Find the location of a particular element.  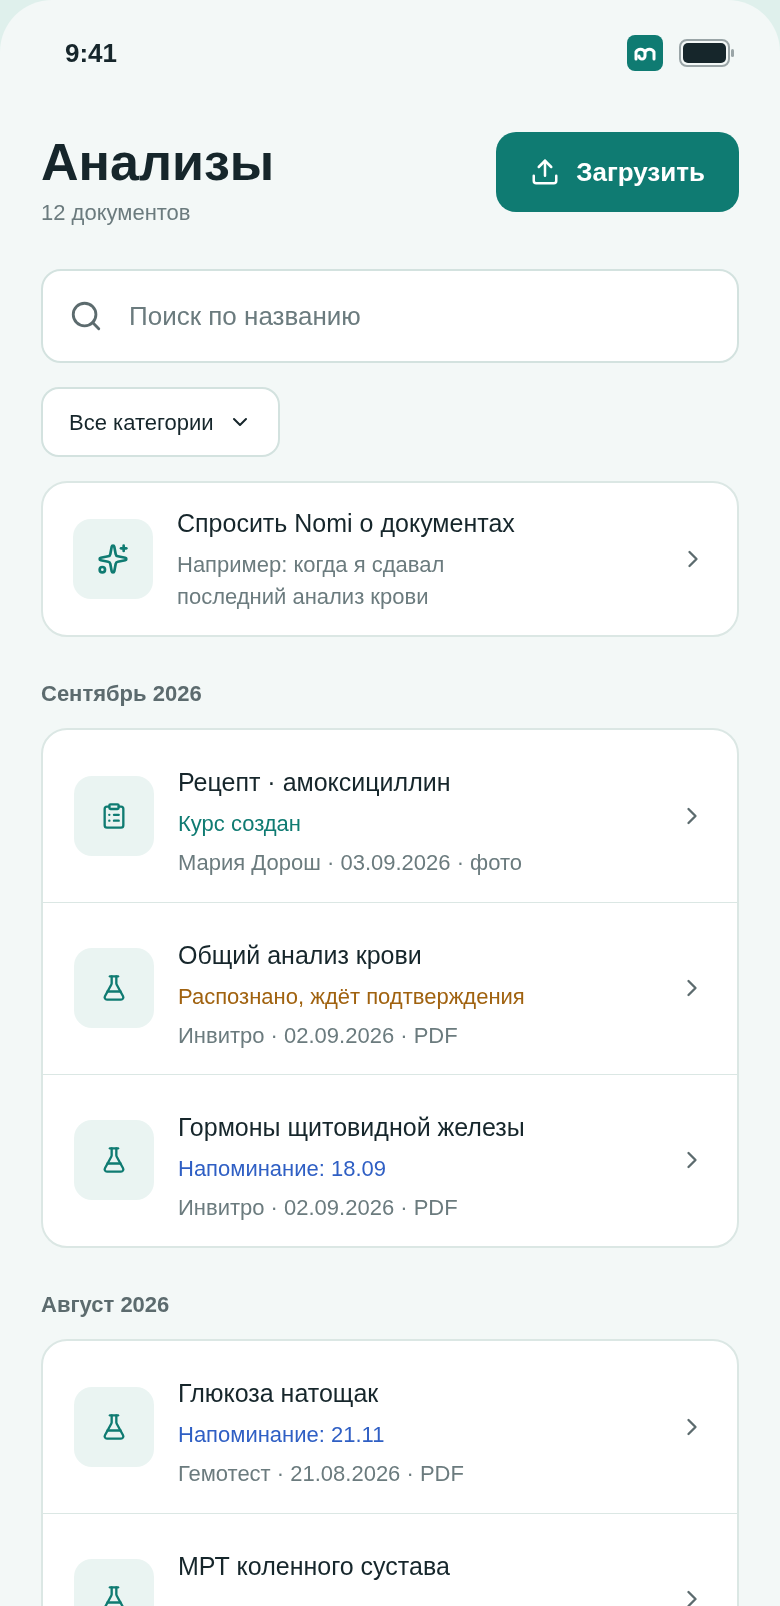

battery-icon is located at coordinates (707, 53).